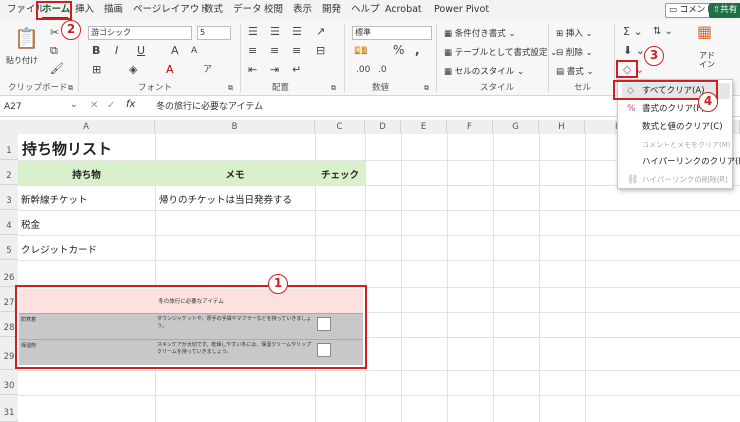  What do you see at coordinates (22, 60) in the screenshot?
I see `paste-label: 貼り付け` at bounding box center [22, 60].